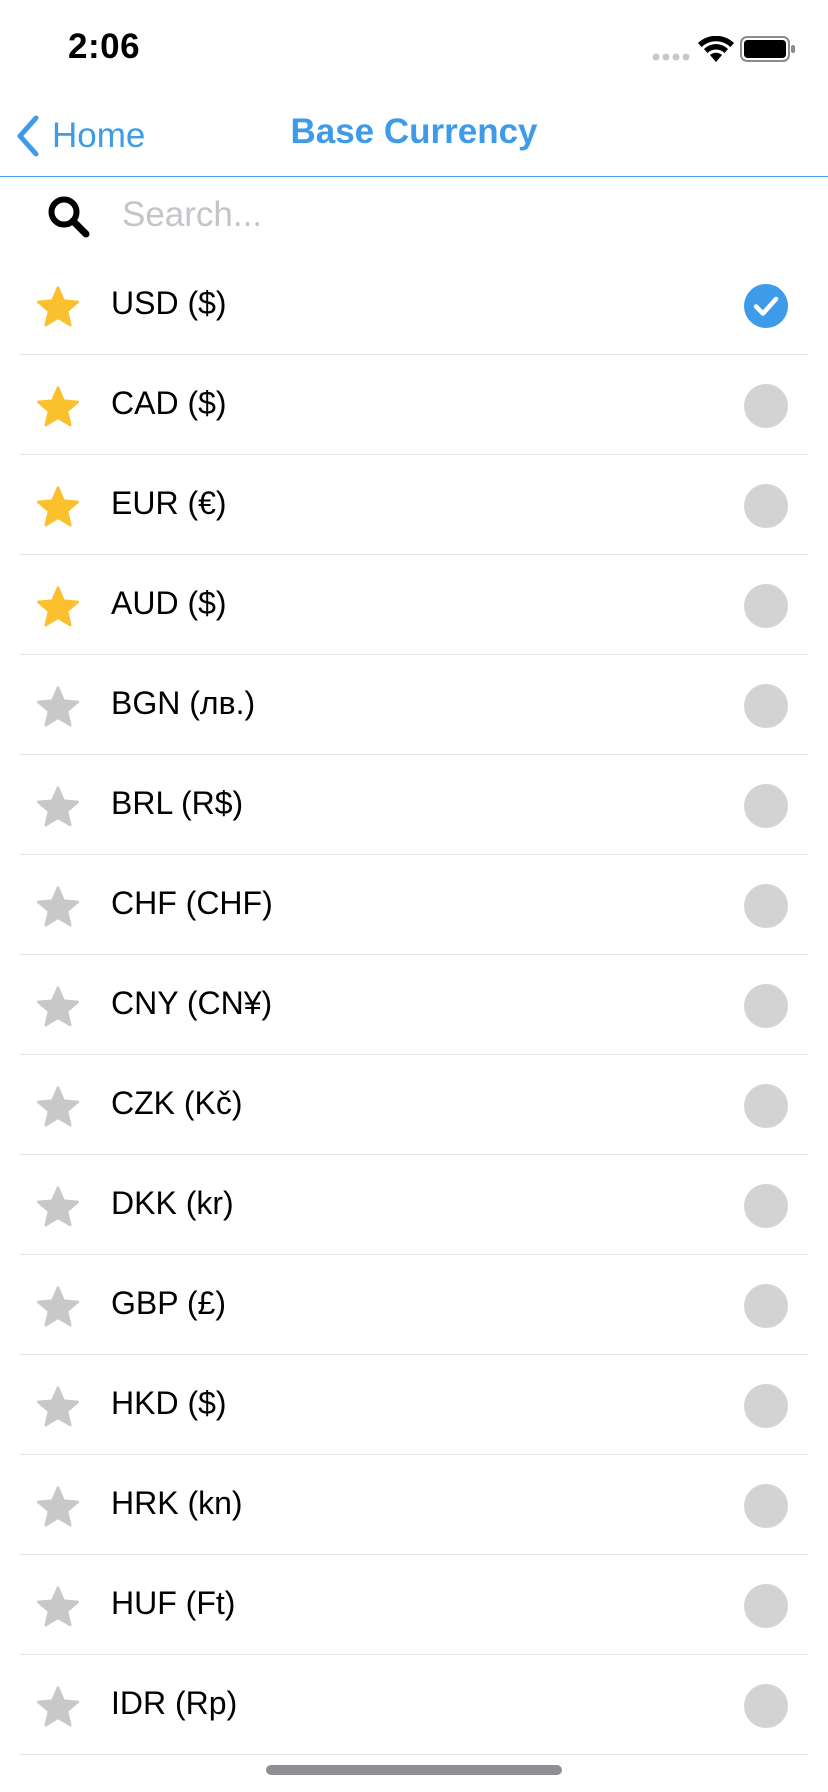  I want to click on currency-label: EUR (€), so click(169, 503).